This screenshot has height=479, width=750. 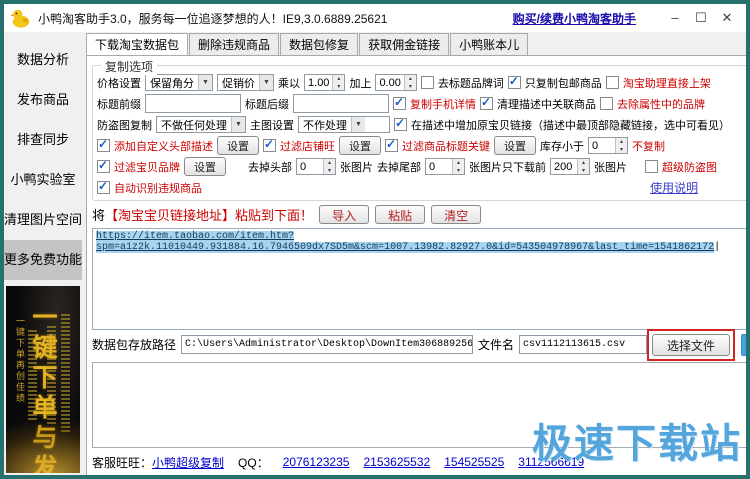 What do you see at coordinates (43, 220) in the screenshot?
I see `sidebar-item-clean-images: 清理图片空间` at bounding box center [43, 220].